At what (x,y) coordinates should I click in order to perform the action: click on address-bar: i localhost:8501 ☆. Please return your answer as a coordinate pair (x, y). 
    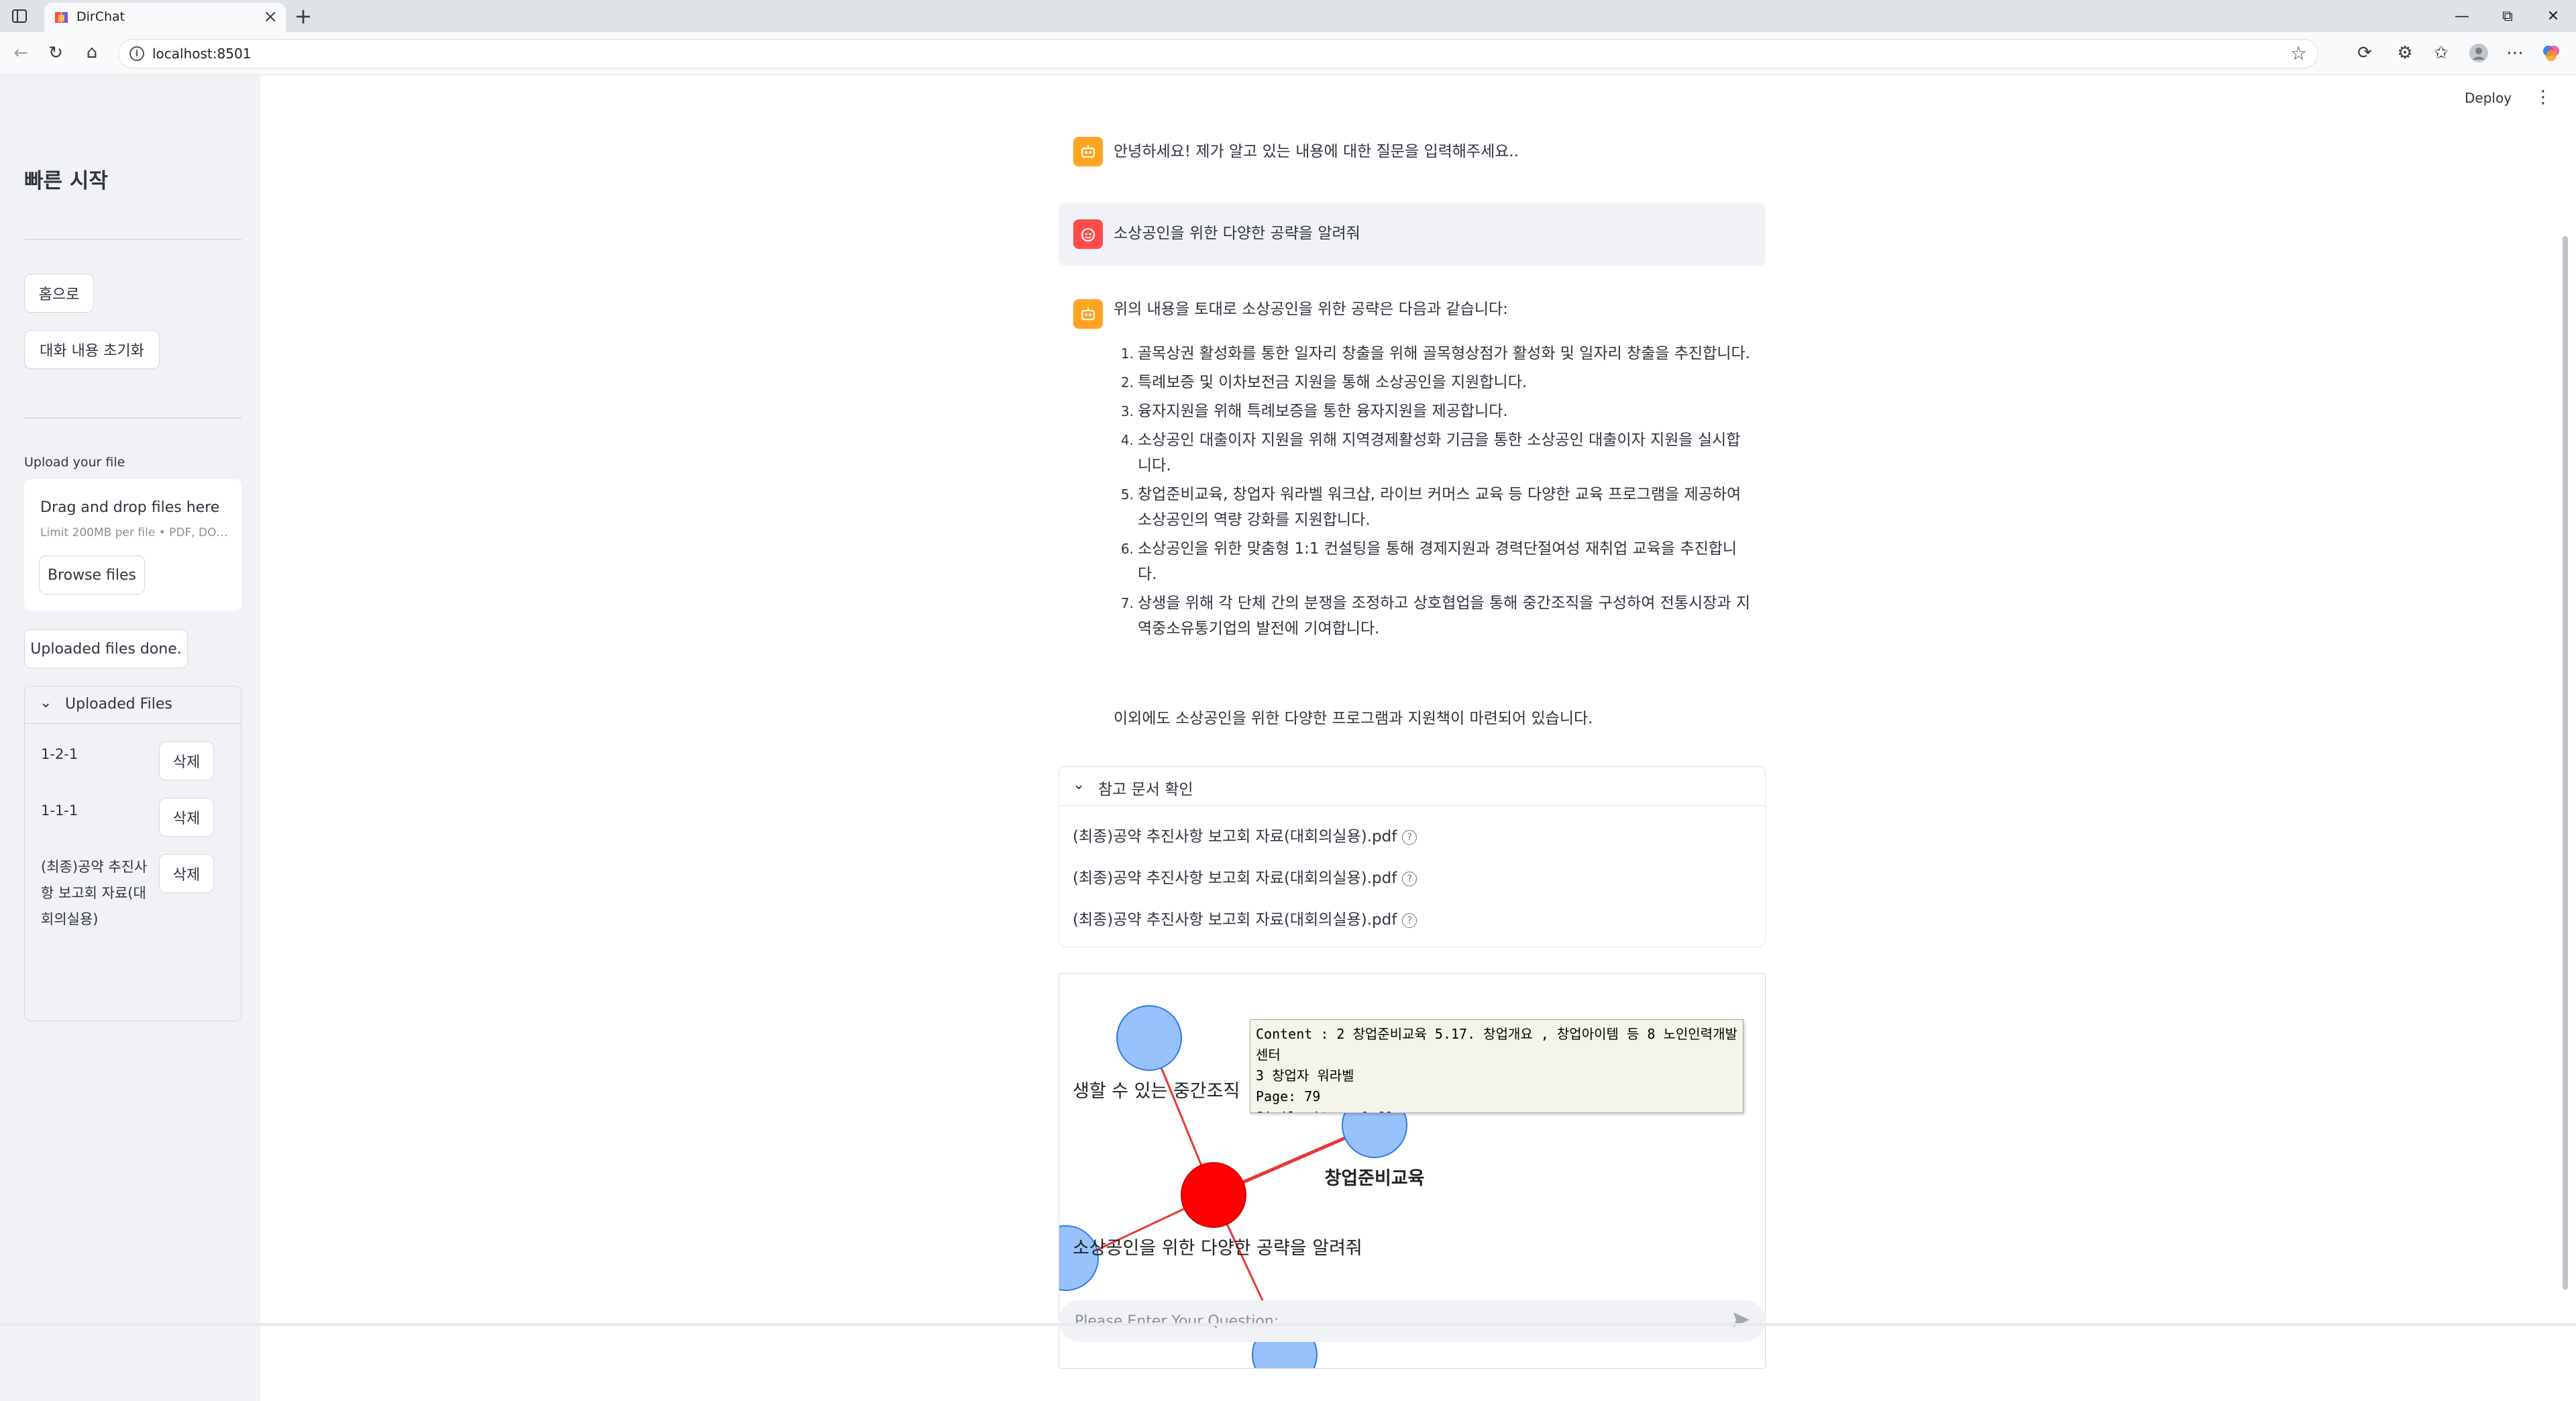
    Looking at the image, I should click on (1218, 53).